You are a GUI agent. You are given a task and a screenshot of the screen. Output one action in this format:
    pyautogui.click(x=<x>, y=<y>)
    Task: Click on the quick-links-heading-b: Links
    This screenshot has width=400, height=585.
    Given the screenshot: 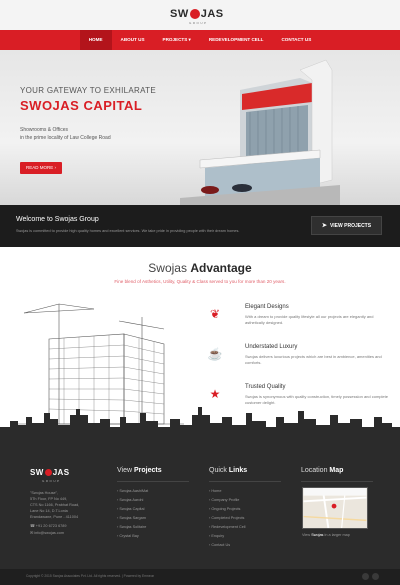 What is the action you would take?
    pyautogui.click(x=238, y=470)
    